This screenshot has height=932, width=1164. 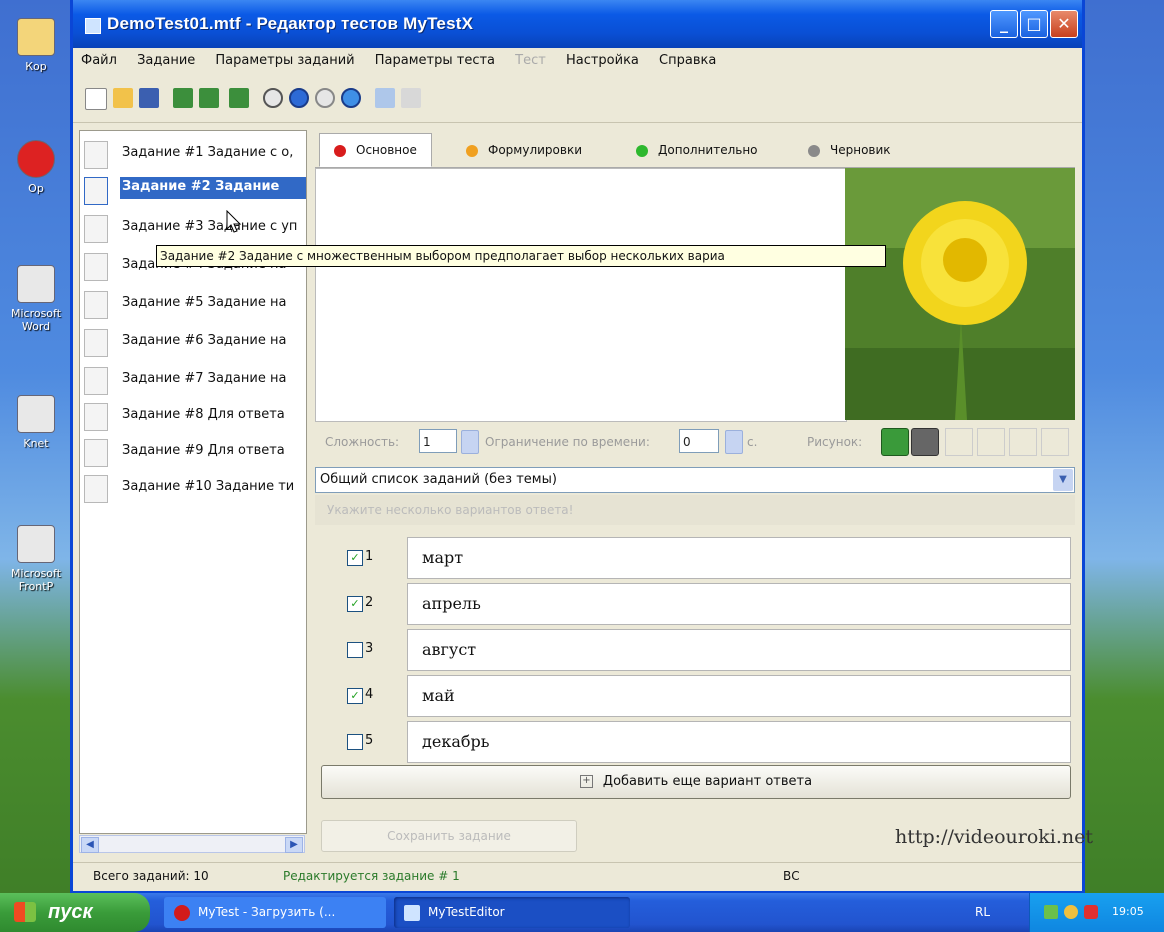 What do you see at coordinates (193, 451) in the screenshot?
I see `task-item: Задание #9 Для ответа` at bounding box center [193, 451].